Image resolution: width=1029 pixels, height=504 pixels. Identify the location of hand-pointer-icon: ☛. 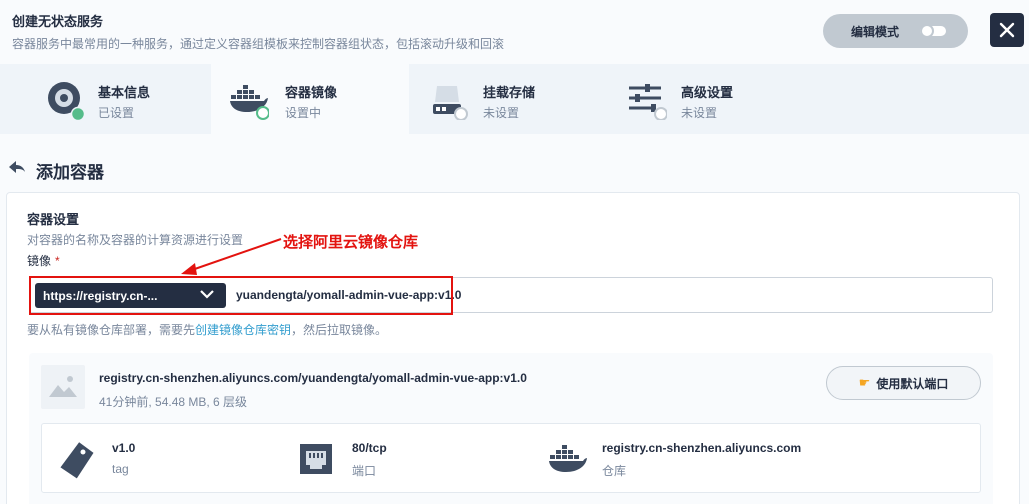
(864, 382).